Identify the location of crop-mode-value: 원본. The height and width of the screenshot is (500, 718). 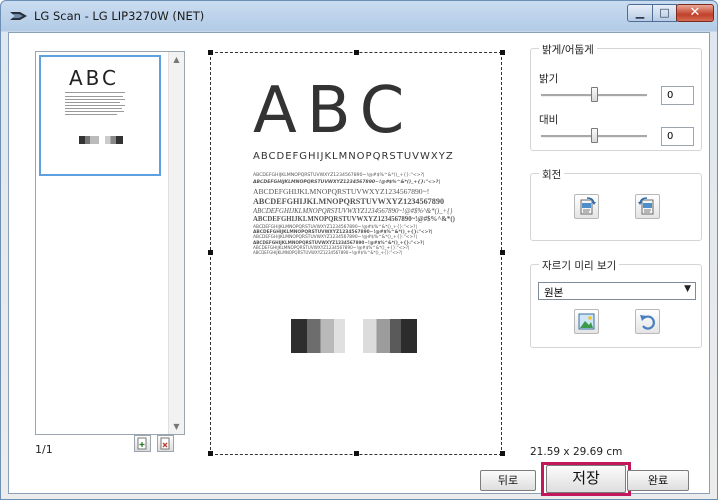
(554, 293).